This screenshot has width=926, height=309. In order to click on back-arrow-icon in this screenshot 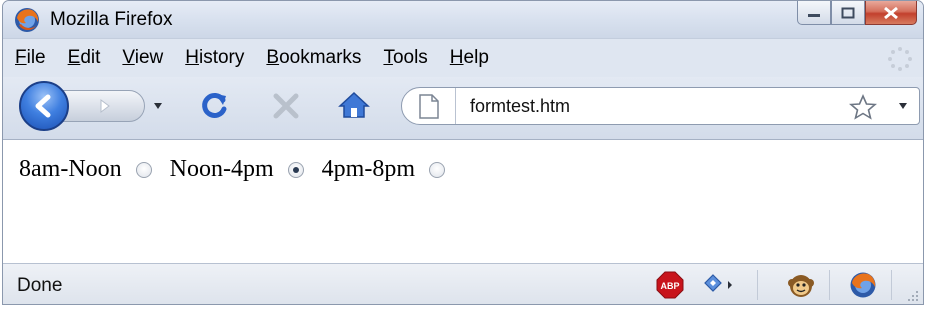, I will do `click(43, 106)`.